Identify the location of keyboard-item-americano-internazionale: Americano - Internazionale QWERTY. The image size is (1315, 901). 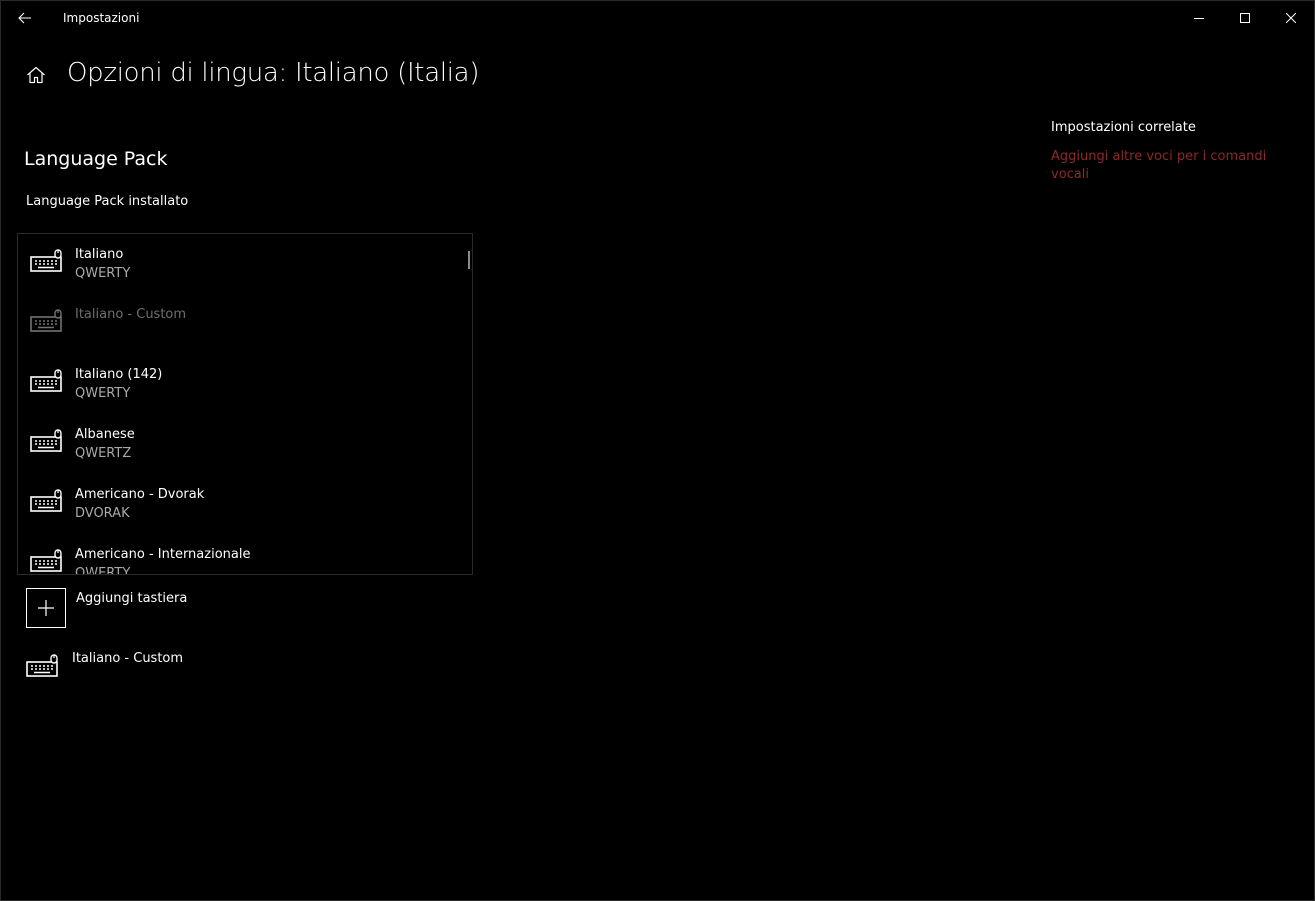
(245, 554).